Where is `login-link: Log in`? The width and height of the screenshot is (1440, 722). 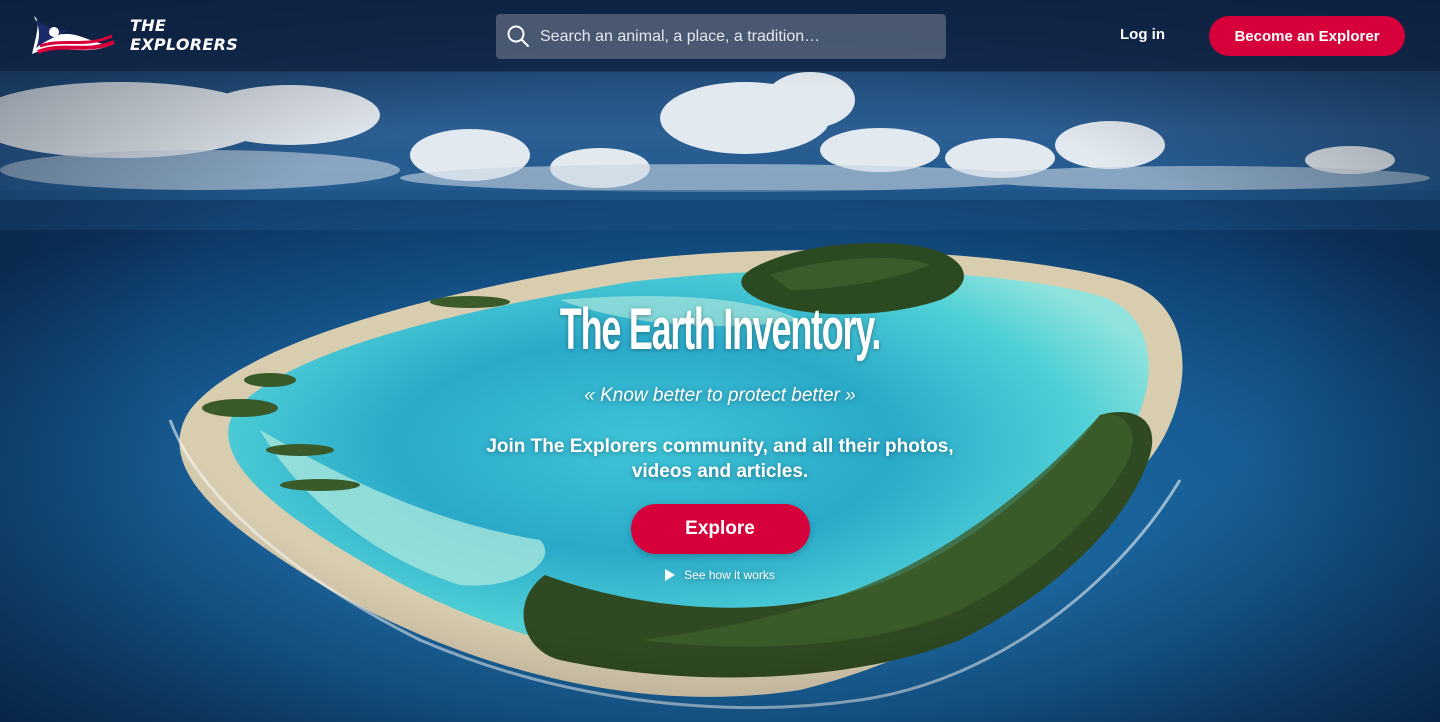
login-link: Log in is located at coordinates (1142, 34).